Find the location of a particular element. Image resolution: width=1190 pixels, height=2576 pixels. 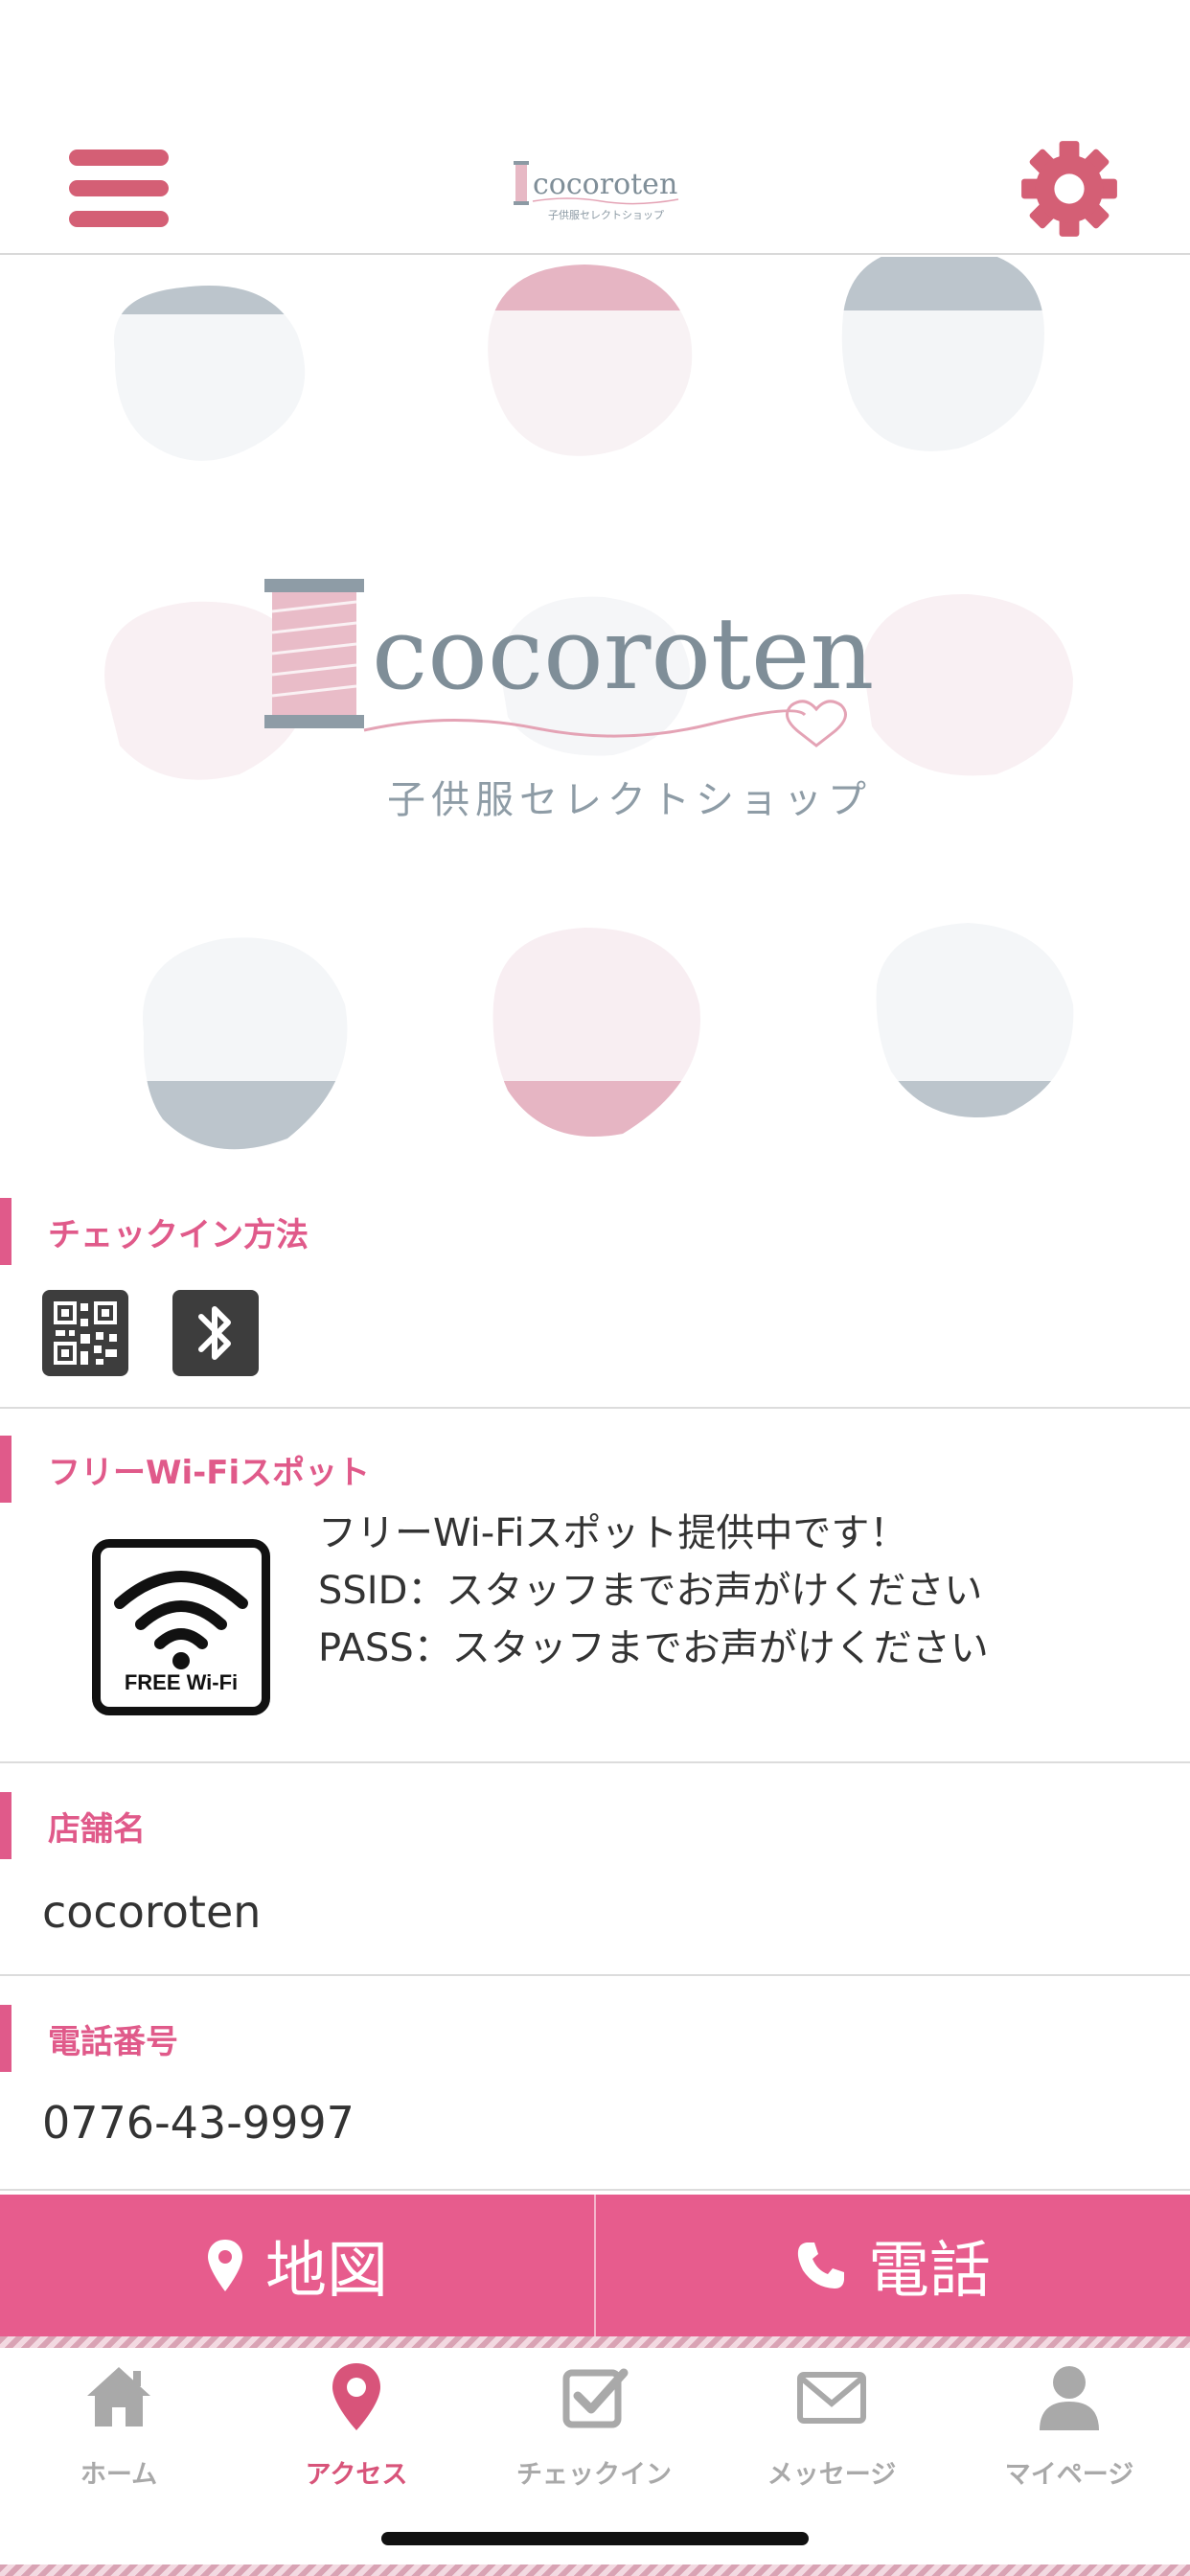

tab-messages: メッセージ is located at coordinates (832, 2420).